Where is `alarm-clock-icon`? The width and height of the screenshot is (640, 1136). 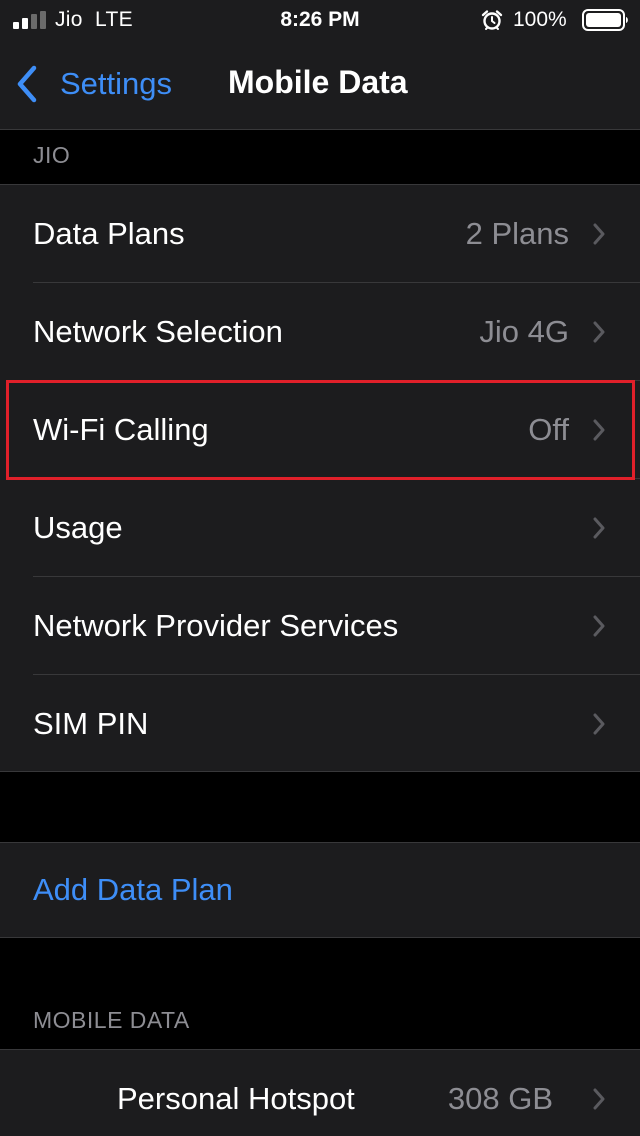 alarm-clock-icon is located at coordinates (492, 20).